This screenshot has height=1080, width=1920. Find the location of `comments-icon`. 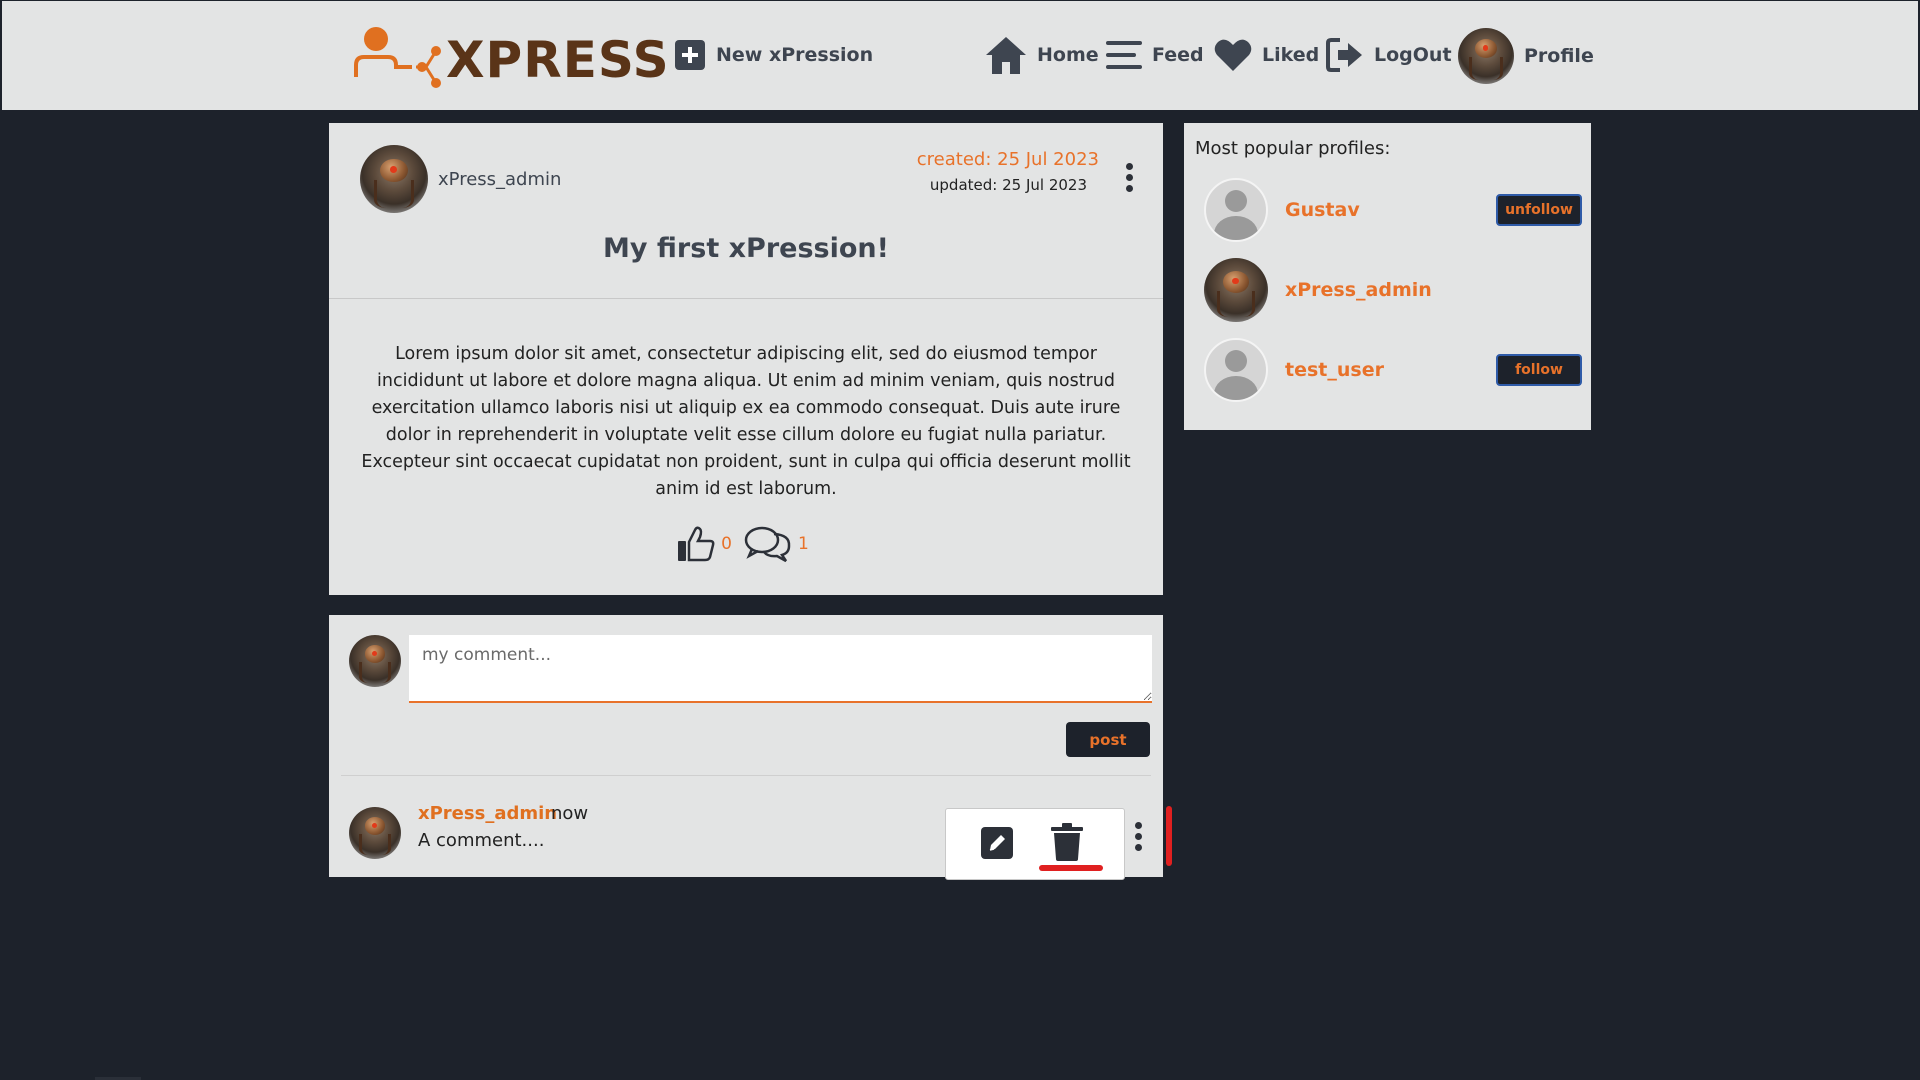

comments-icon is located at coordinates (768, 544).